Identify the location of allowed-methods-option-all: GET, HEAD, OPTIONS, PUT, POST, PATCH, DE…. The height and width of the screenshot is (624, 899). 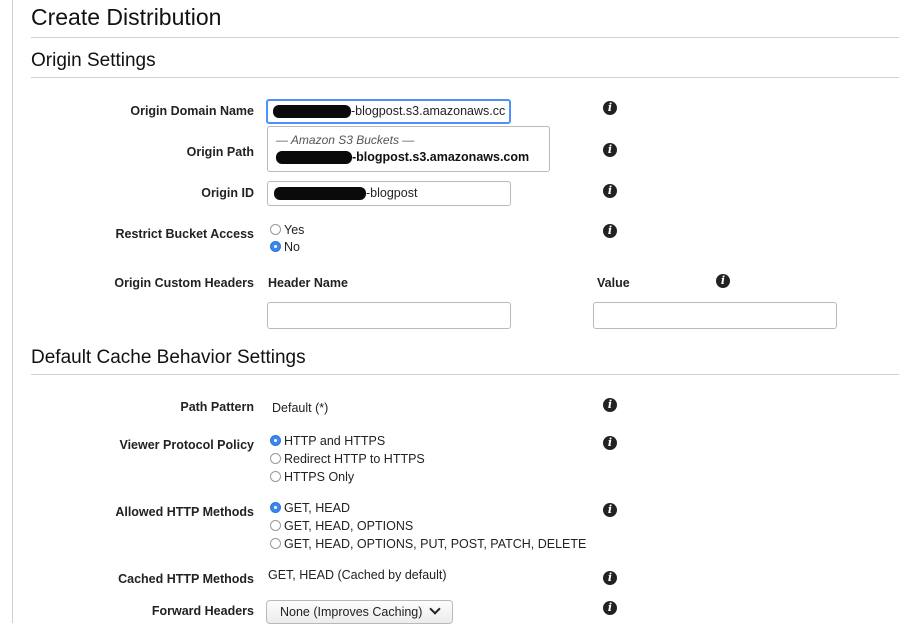
(428, 544).